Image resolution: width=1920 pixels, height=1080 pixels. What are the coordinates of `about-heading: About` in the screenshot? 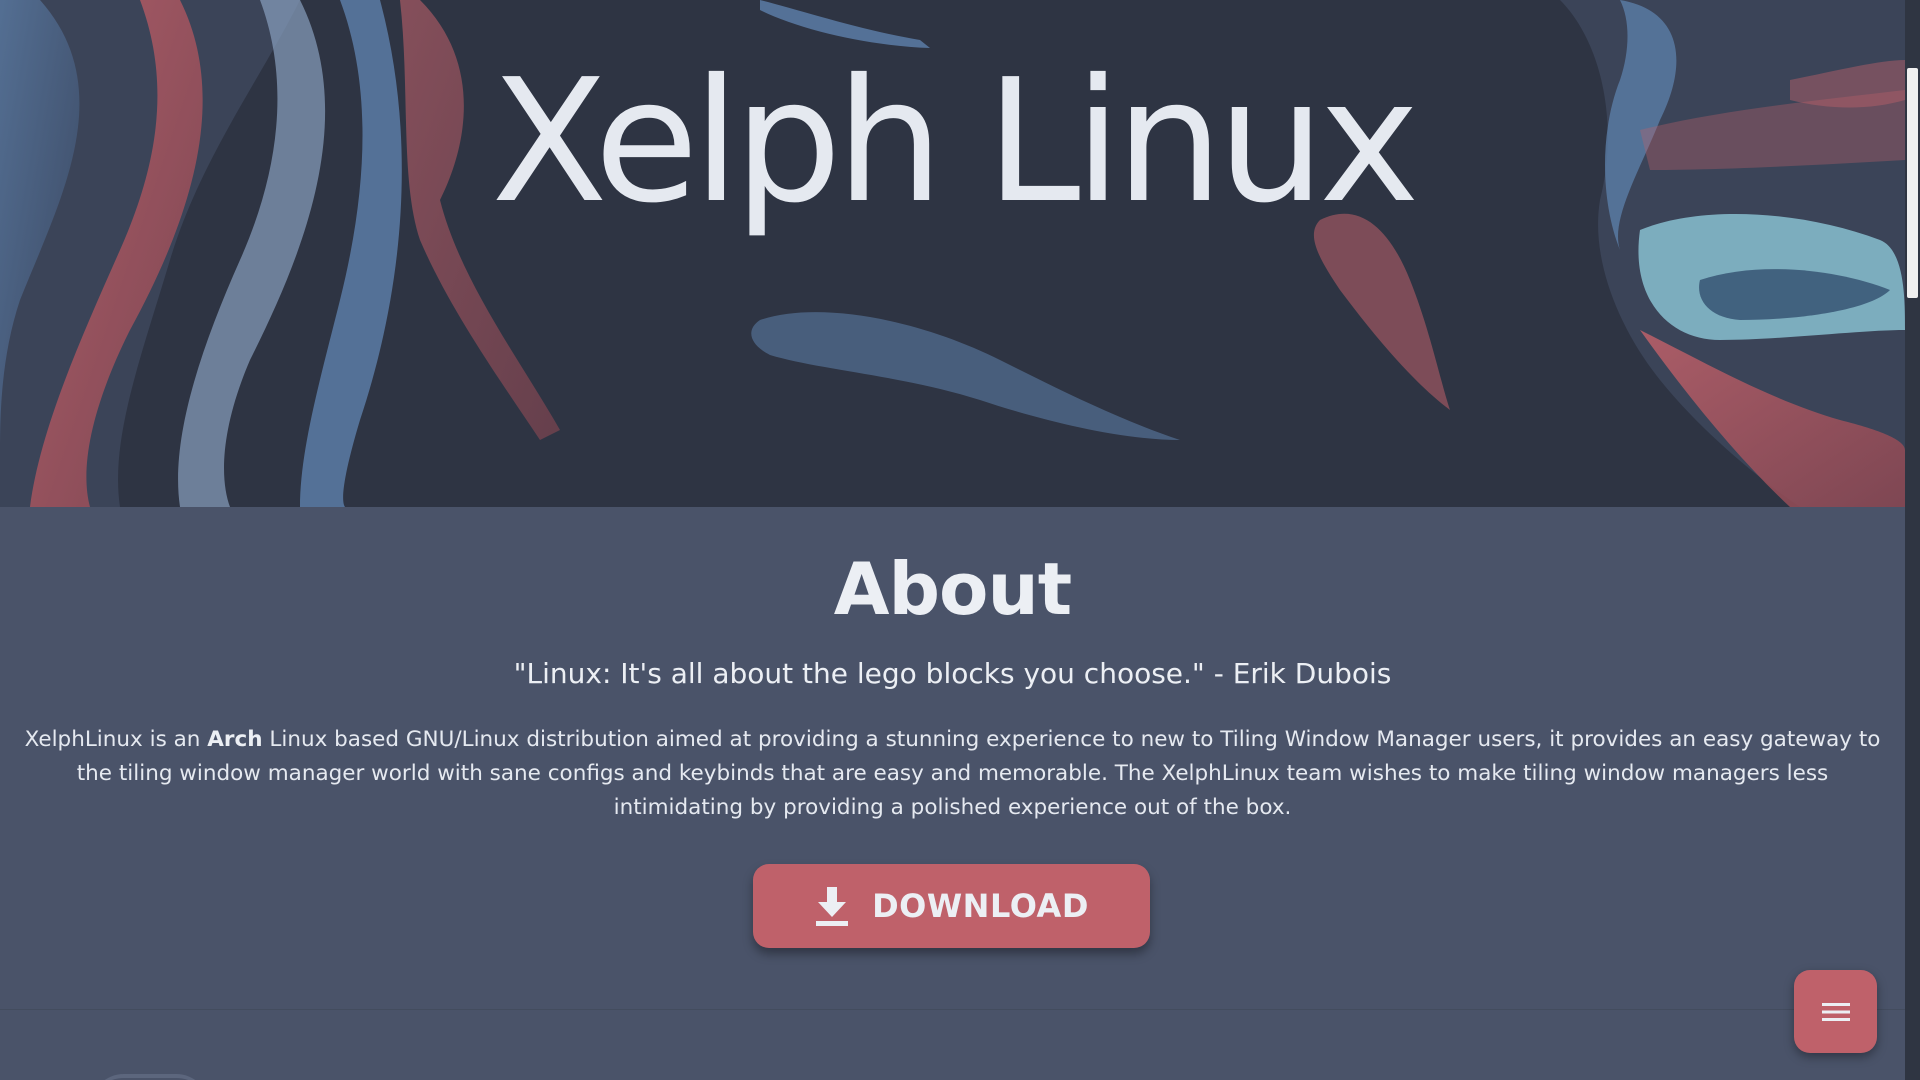 It's located at (952, 589).